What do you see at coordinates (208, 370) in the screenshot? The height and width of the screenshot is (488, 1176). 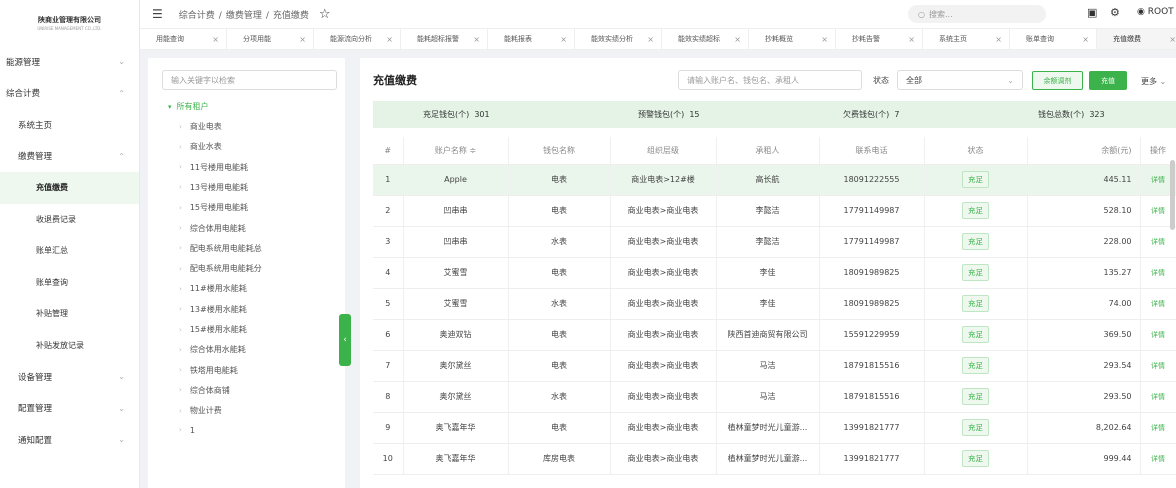 I see `tree-node: › 铁塔用电能耗` at bounding box center [208, 370].